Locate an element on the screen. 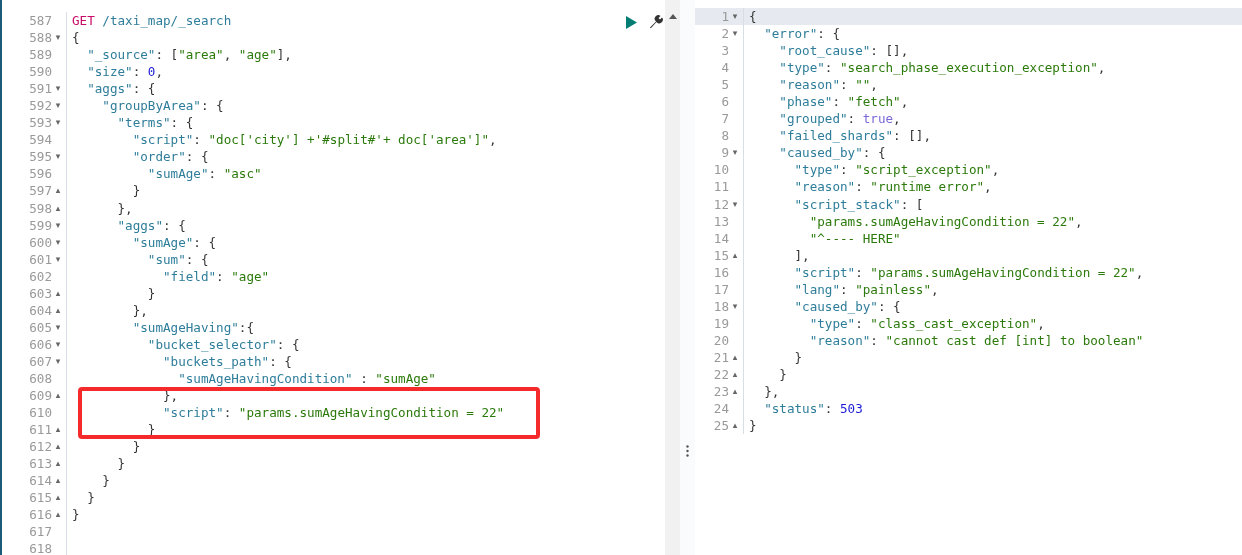 The image size is (1242, 555). line-number: 613 is located at coordinates (40, 464).